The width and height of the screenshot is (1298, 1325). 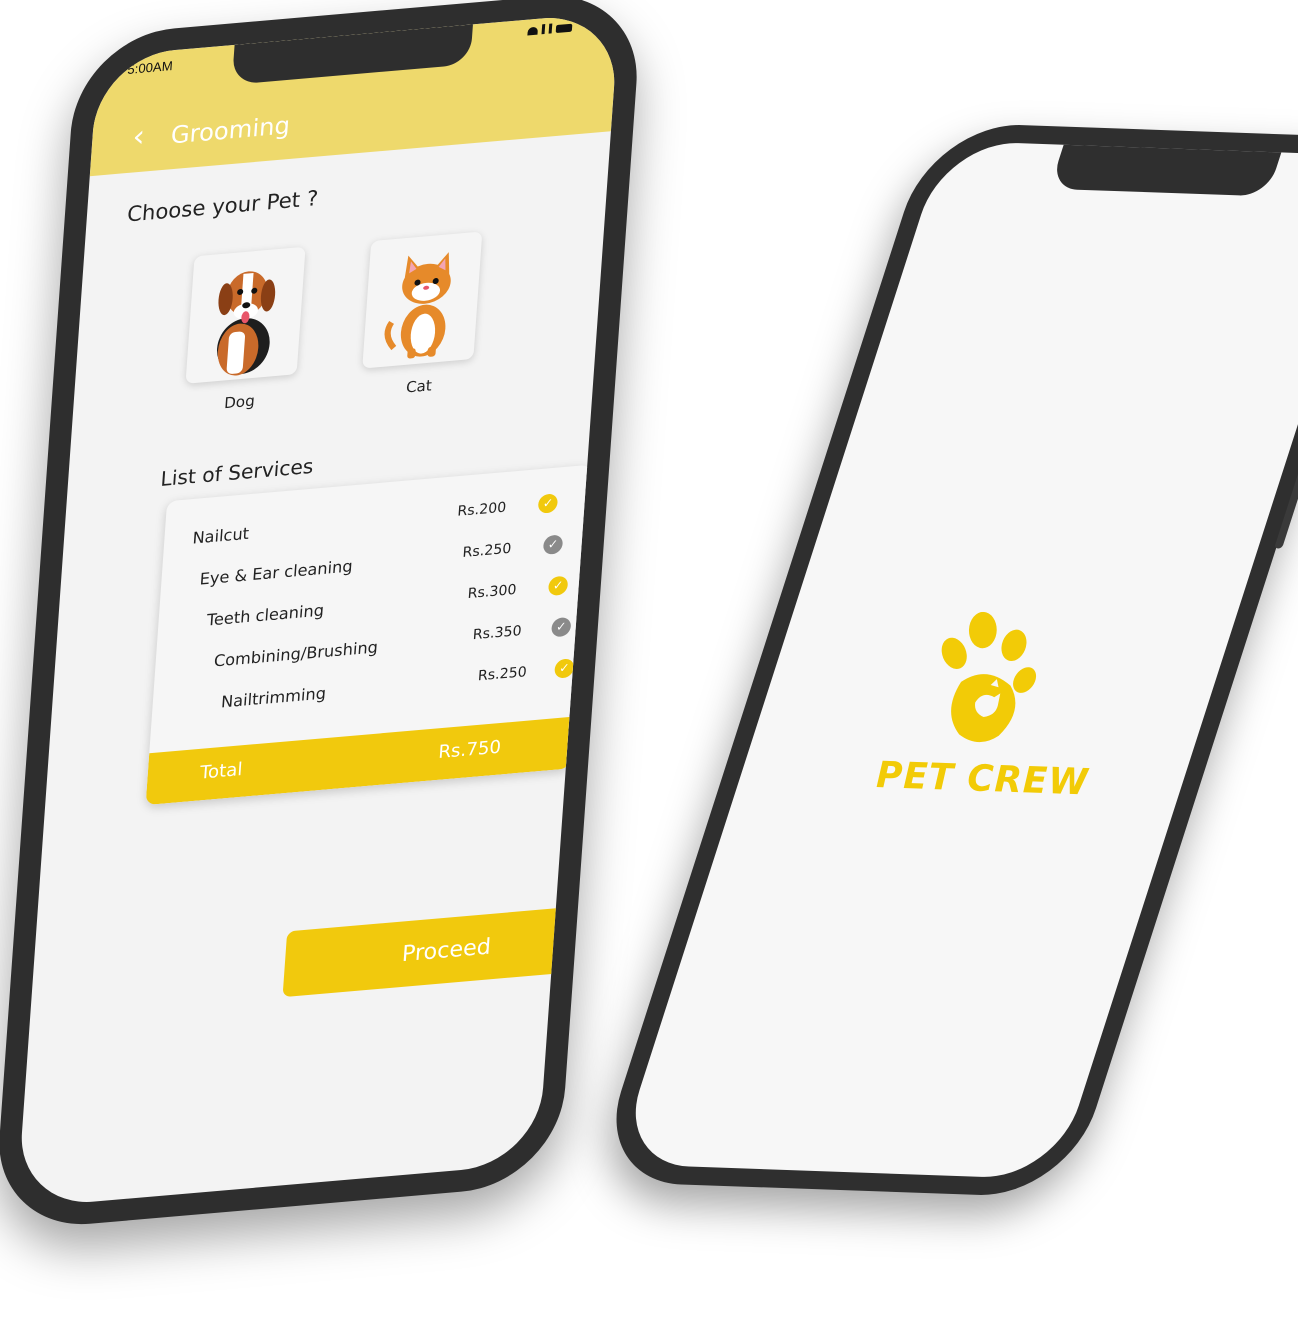 I want to click on service-name: Eye & Ear cleaning, so click(x=276, y=572).